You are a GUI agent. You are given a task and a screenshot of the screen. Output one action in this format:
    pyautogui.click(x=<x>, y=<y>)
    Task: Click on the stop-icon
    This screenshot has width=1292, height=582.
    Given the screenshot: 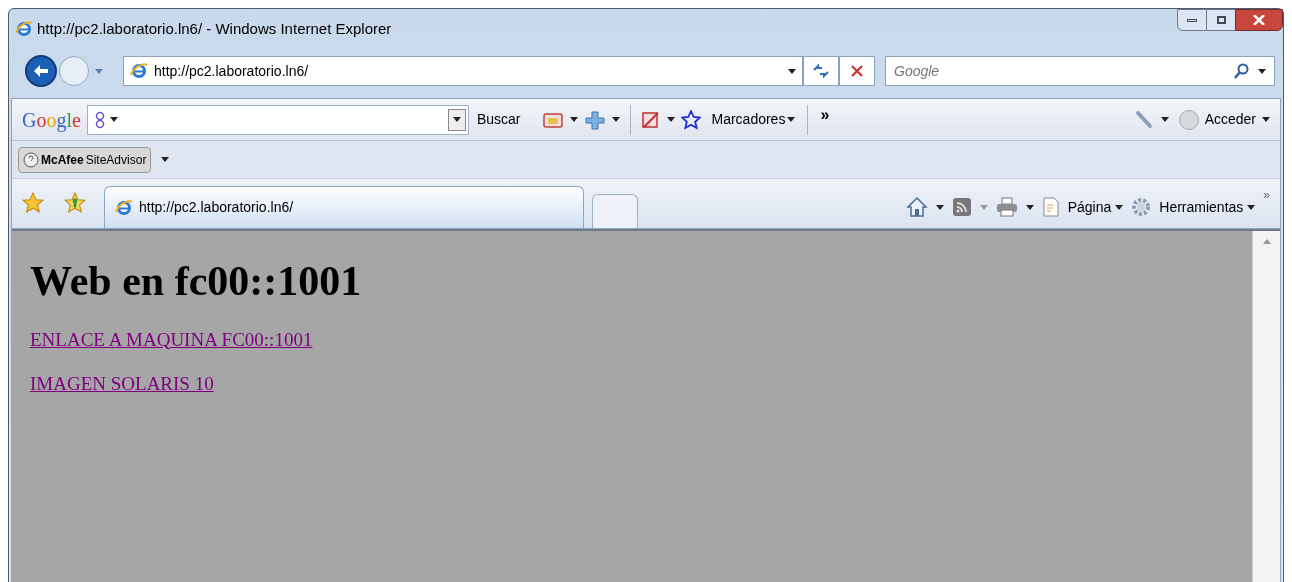 What is the action you would take?
    pyautogui.click(x=857, y=71)
    